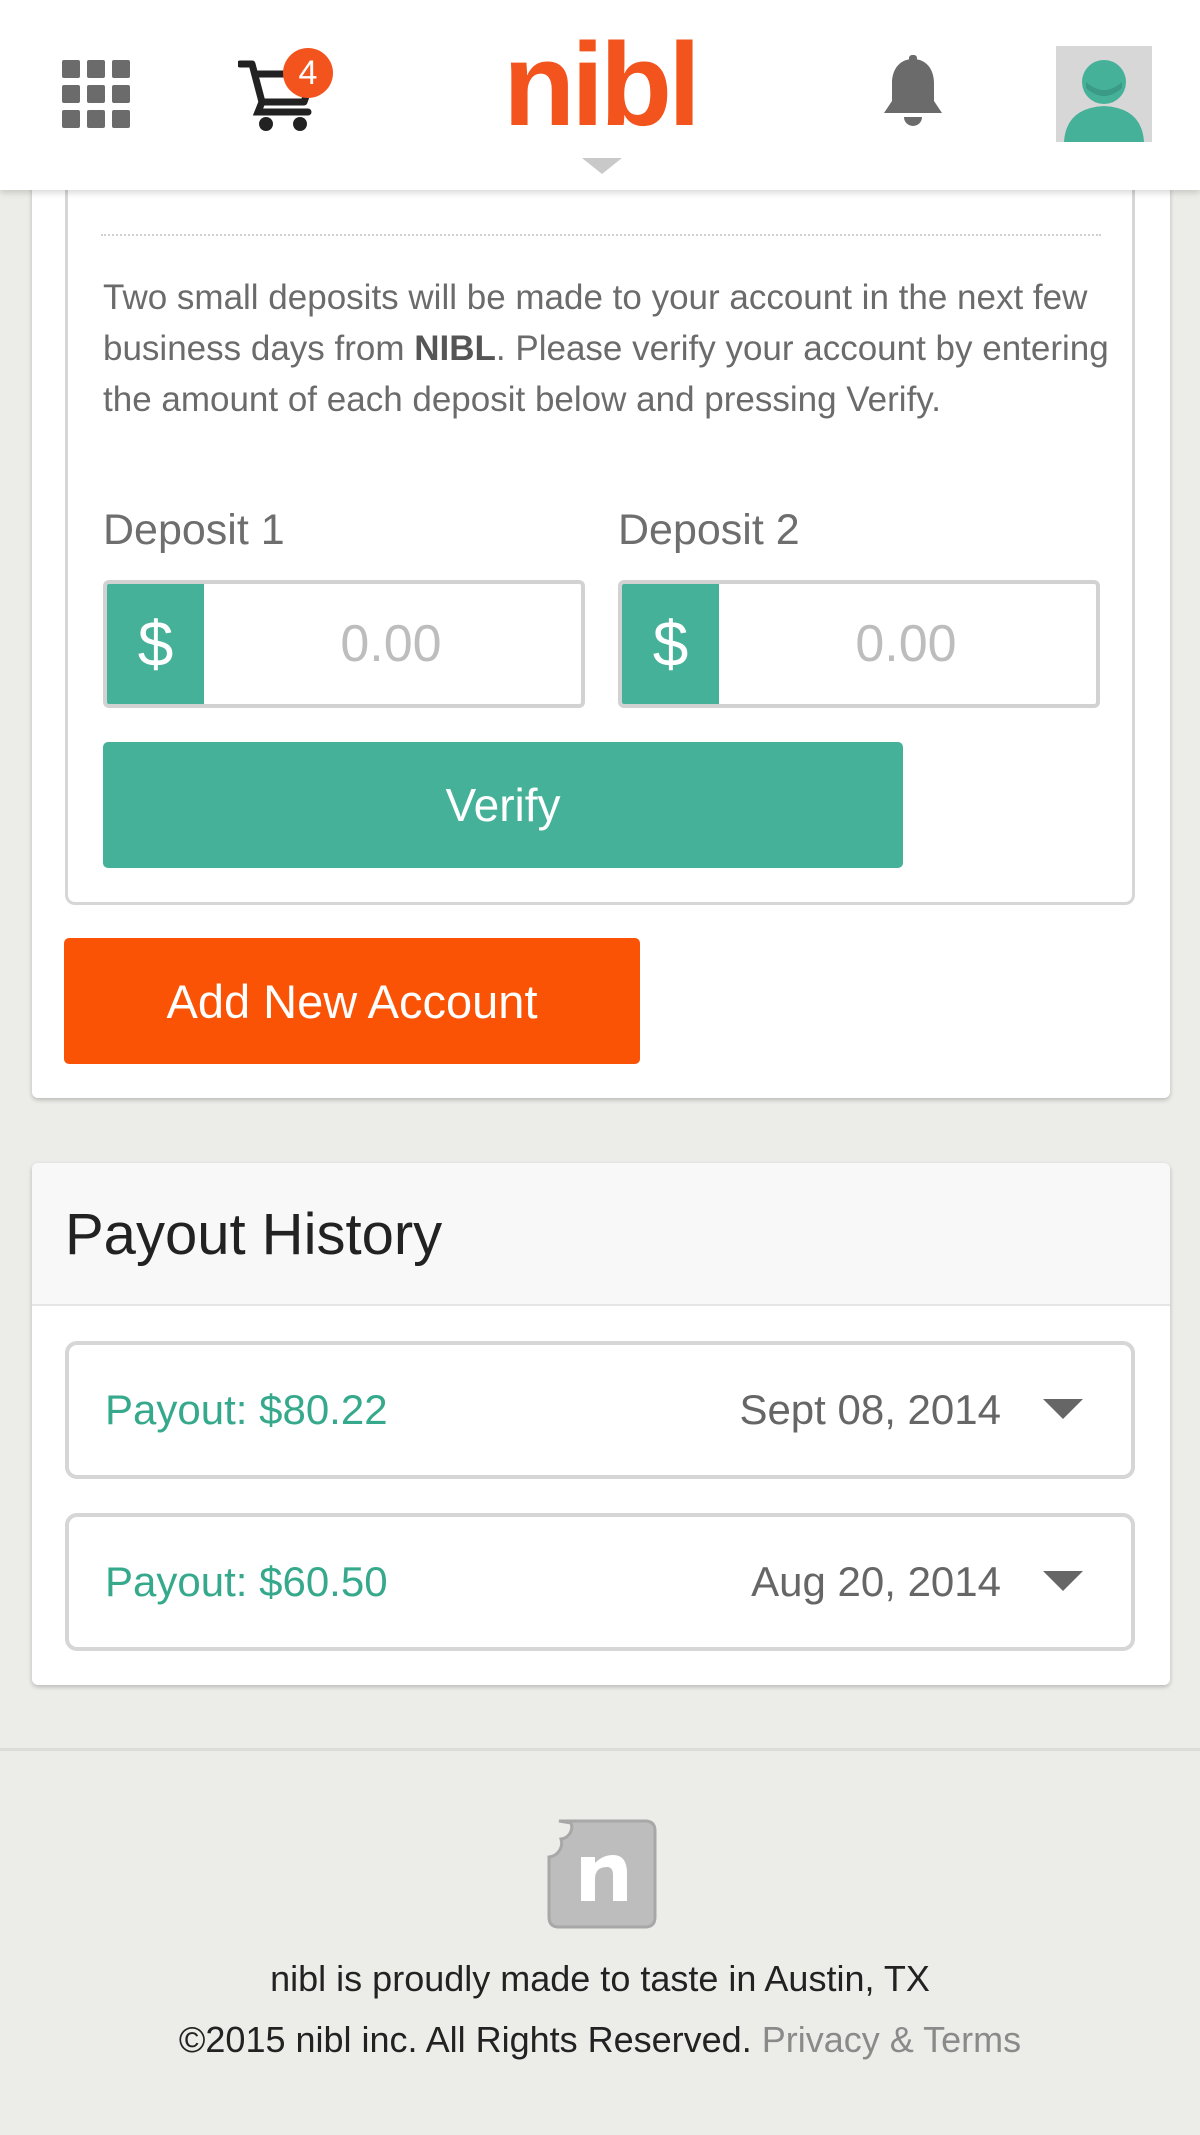 The image size is (1200, 2135). Describe the element at coordinates (96, 94) in the screenshot. I see `apps-grid-icon` at that location.